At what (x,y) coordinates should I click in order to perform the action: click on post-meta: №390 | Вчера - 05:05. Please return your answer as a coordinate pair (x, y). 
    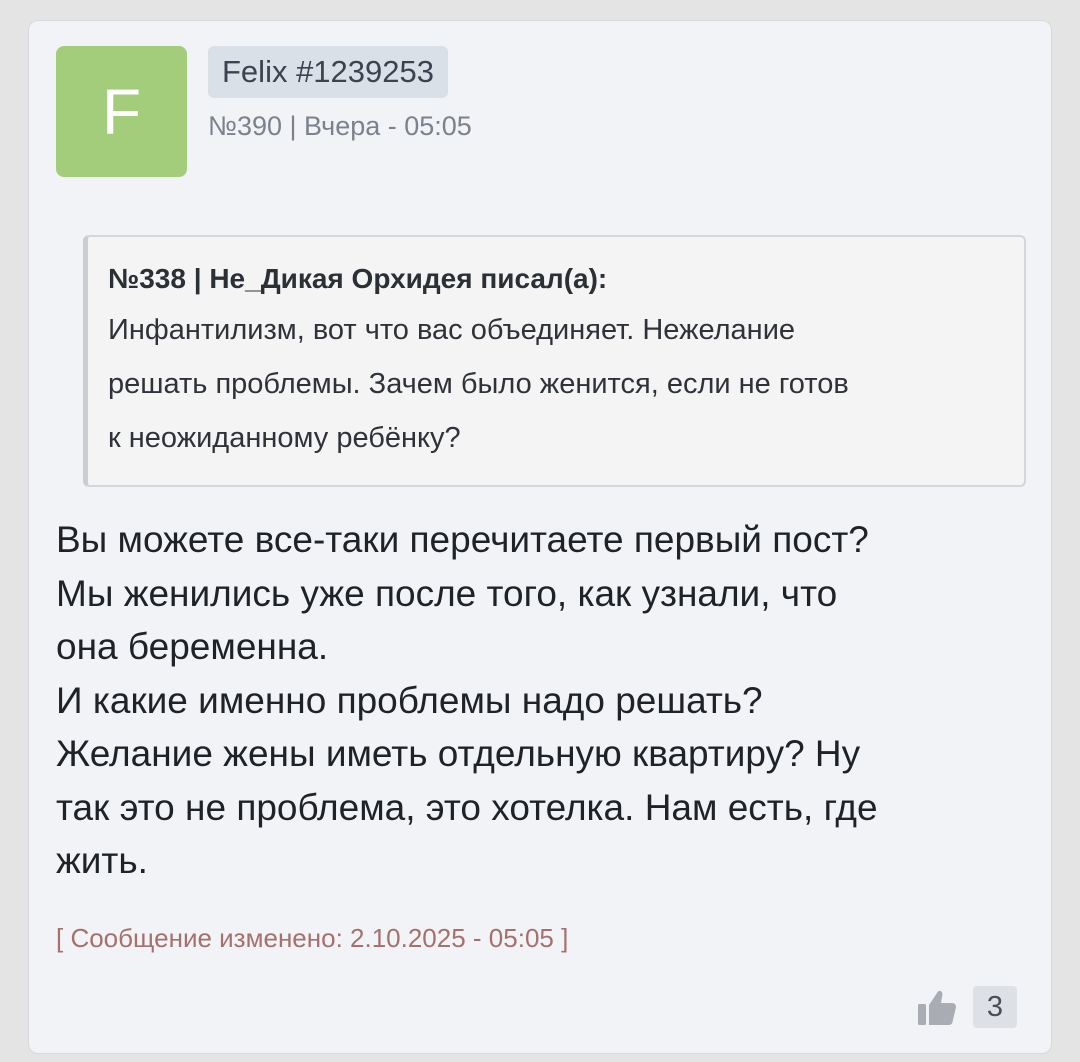
    Looking at the image, I should click on (340, 126).